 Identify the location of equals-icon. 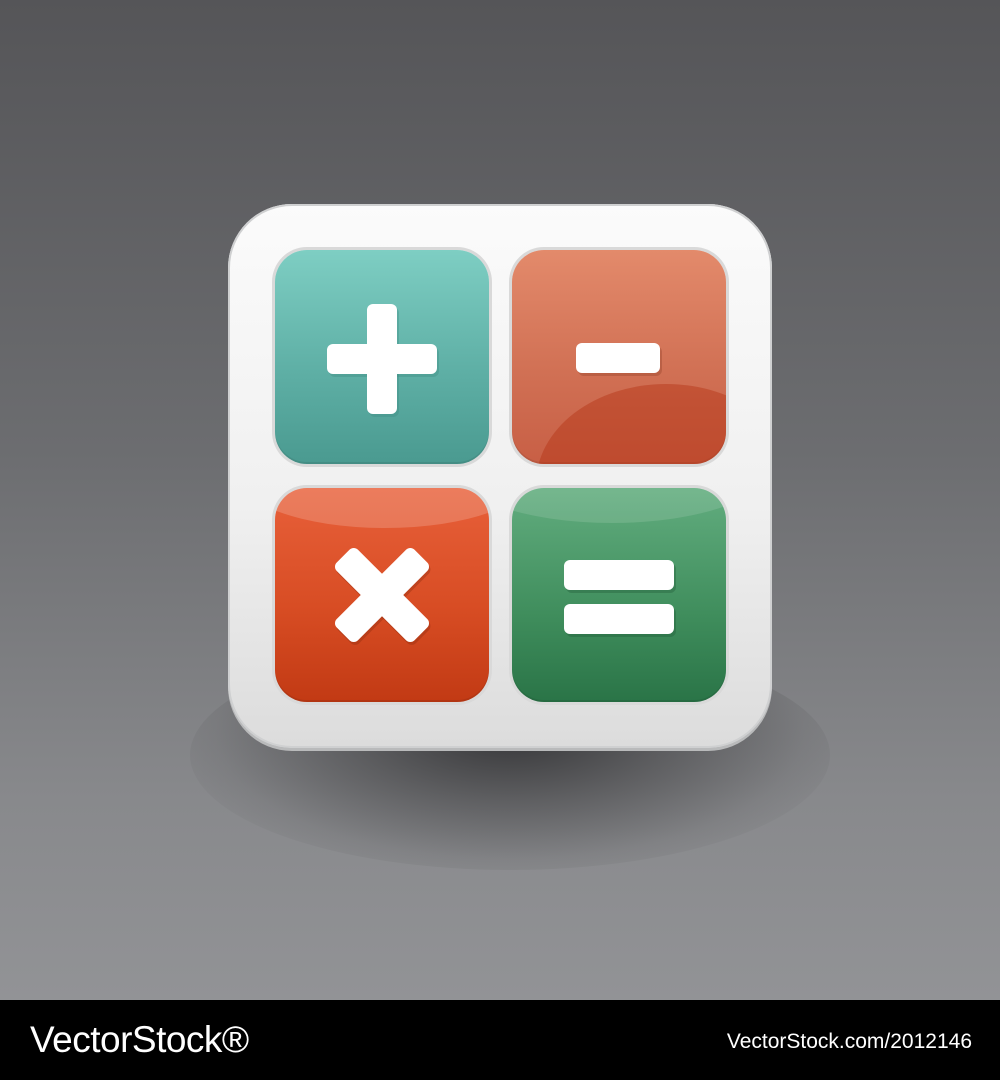
(620, 598).